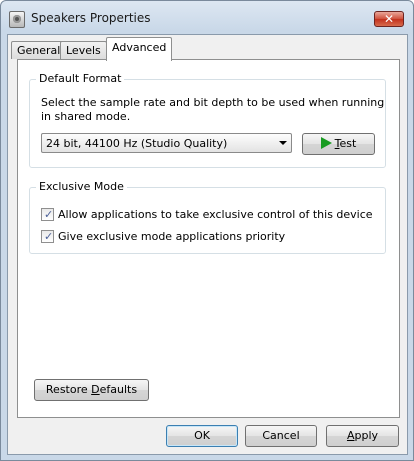  Describe the element at coordinates (326, 143) in the screenshot. I see `play-icon` at that location.